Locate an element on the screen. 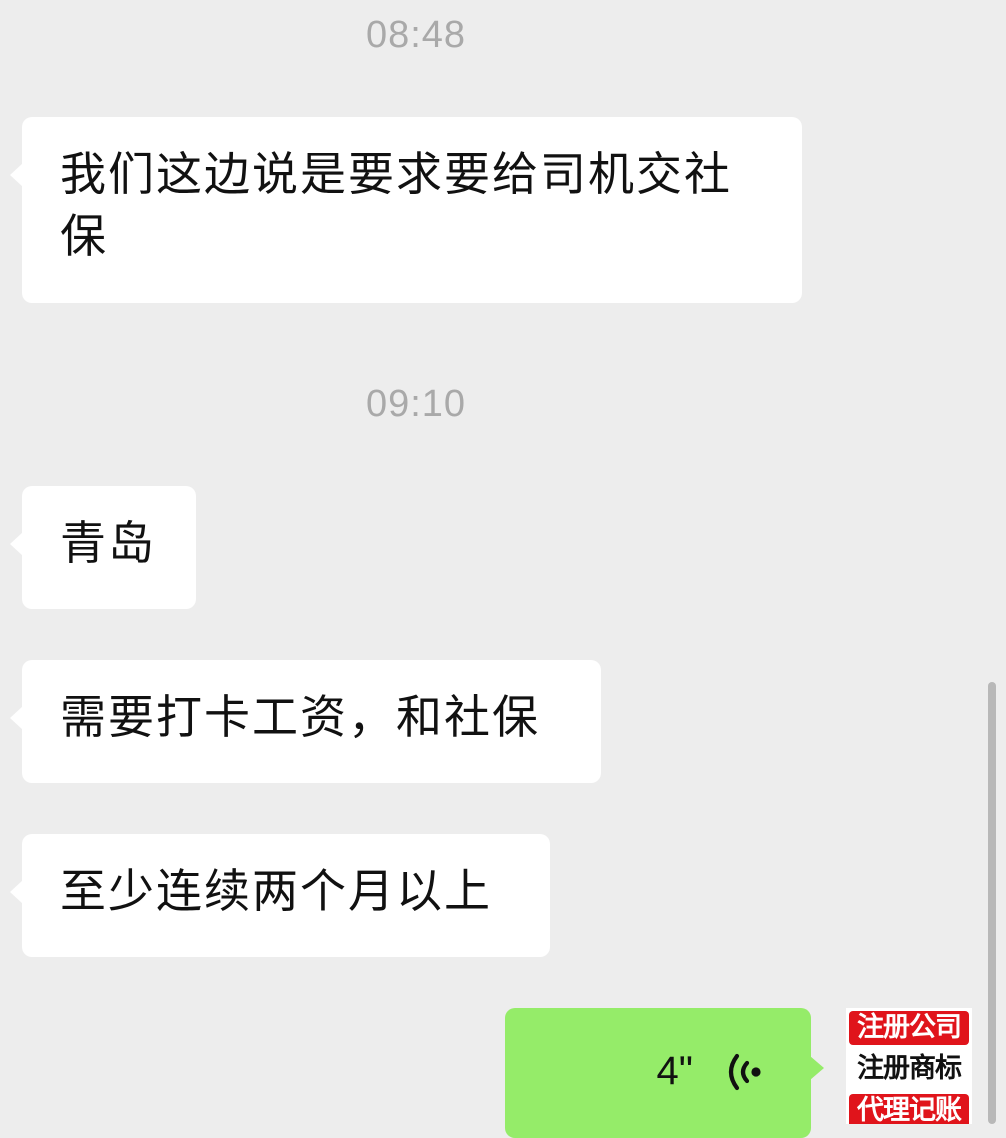 The image size is (1006, 1138). incoming-message-bubble: 至少连续两个月以上 is located at coordinates (280, 895).